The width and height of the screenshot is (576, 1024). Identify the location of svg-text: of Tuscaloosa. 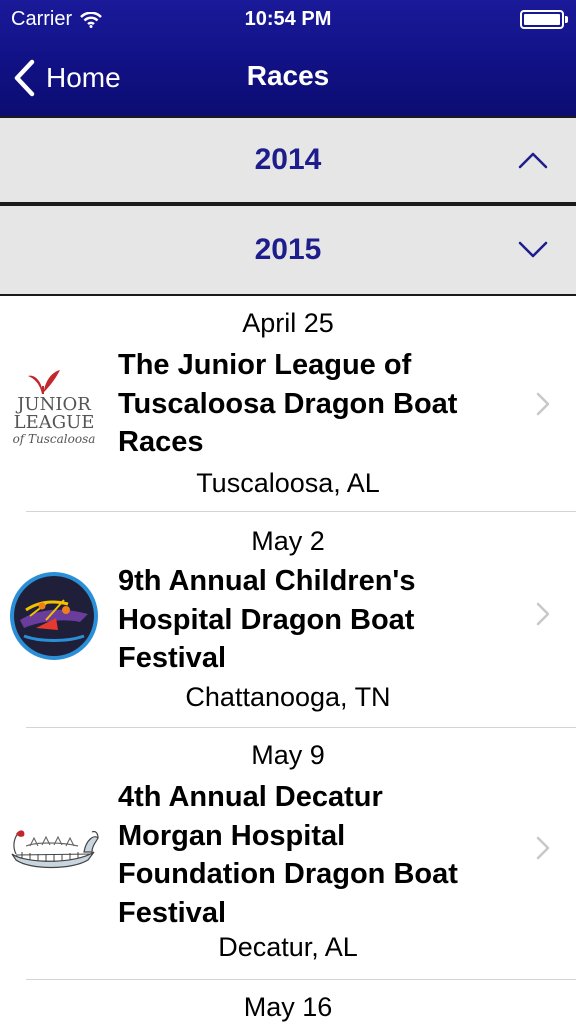
(54, 439).